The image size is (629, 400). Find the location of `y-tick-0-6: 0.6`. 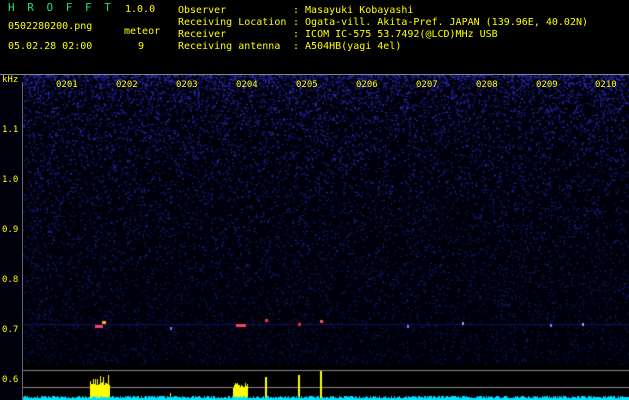

y-tick-0-6: 0.6 is located at coordinates (10, 380).